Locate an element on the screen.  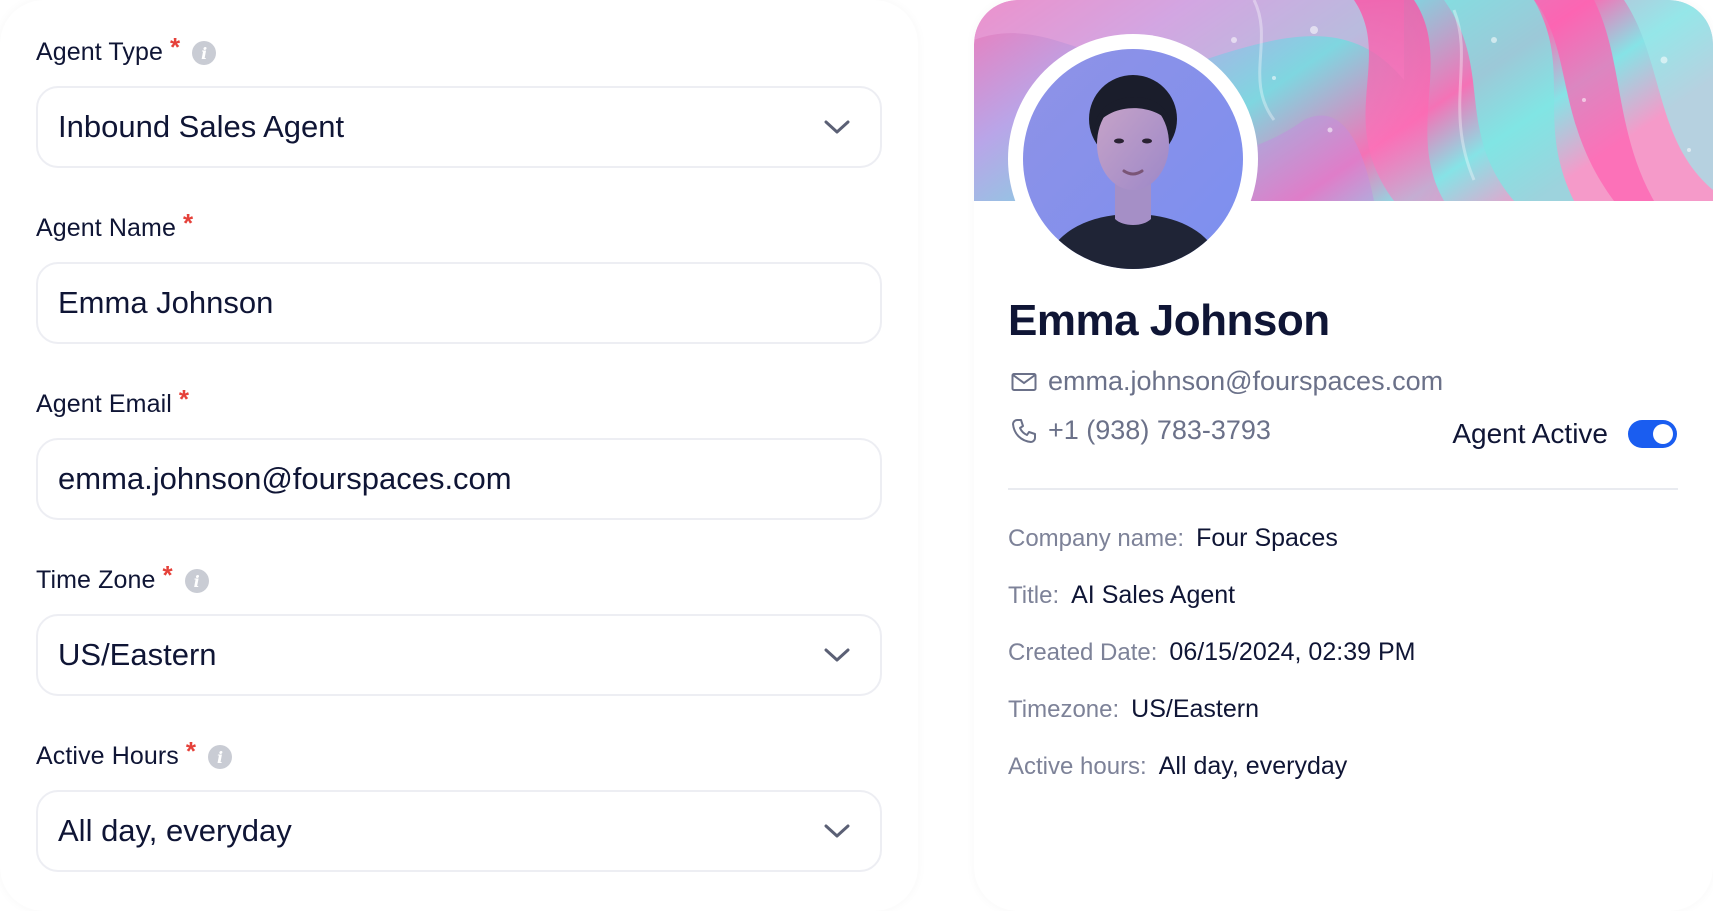
agent-email-value: emma.johnson@fourspaces.com is located at coordinates (285, 478).